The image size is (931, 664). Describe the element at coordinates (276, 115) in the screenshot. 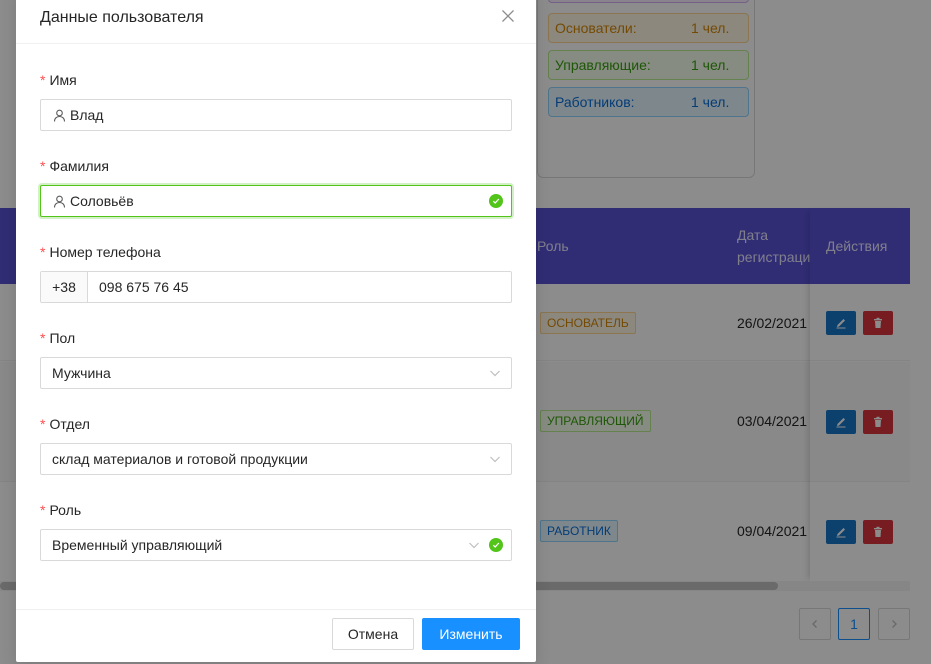

I see `first-name-input: Влад` at that location.